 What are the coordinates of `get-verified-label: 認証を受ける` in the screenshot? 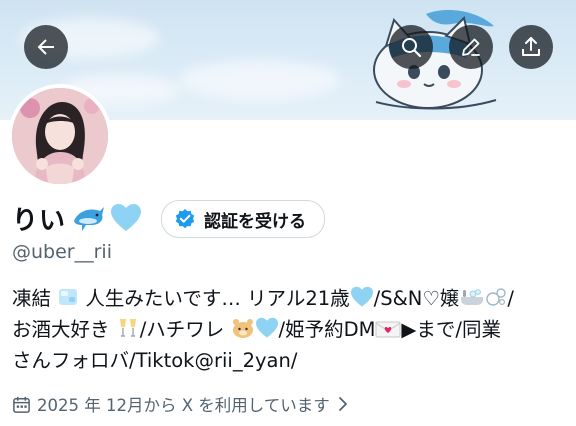 It's located at (255, 221).